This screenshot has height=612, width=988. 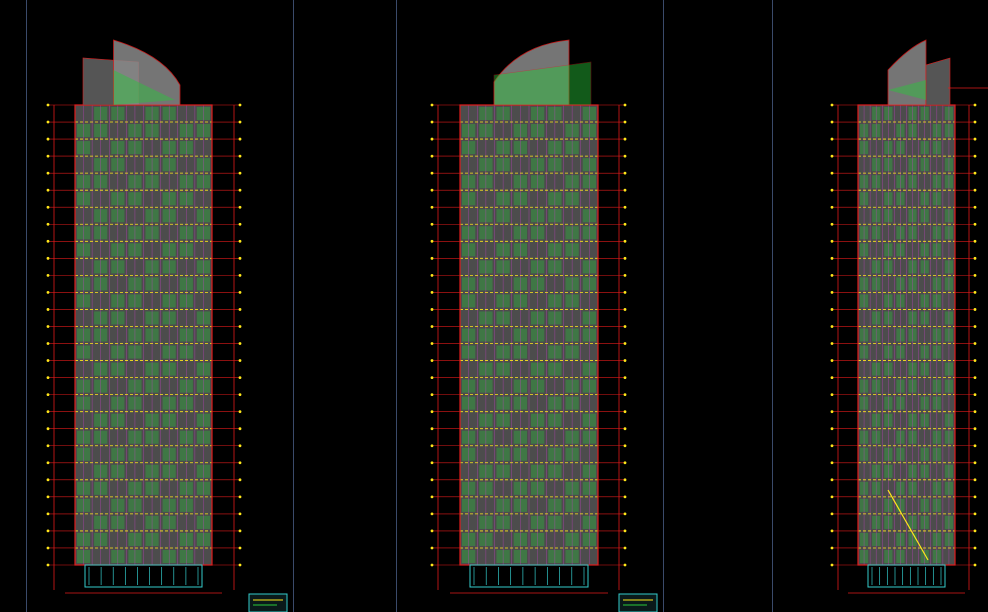 I want to click on title-block-middle, so click(x=638, y=602).